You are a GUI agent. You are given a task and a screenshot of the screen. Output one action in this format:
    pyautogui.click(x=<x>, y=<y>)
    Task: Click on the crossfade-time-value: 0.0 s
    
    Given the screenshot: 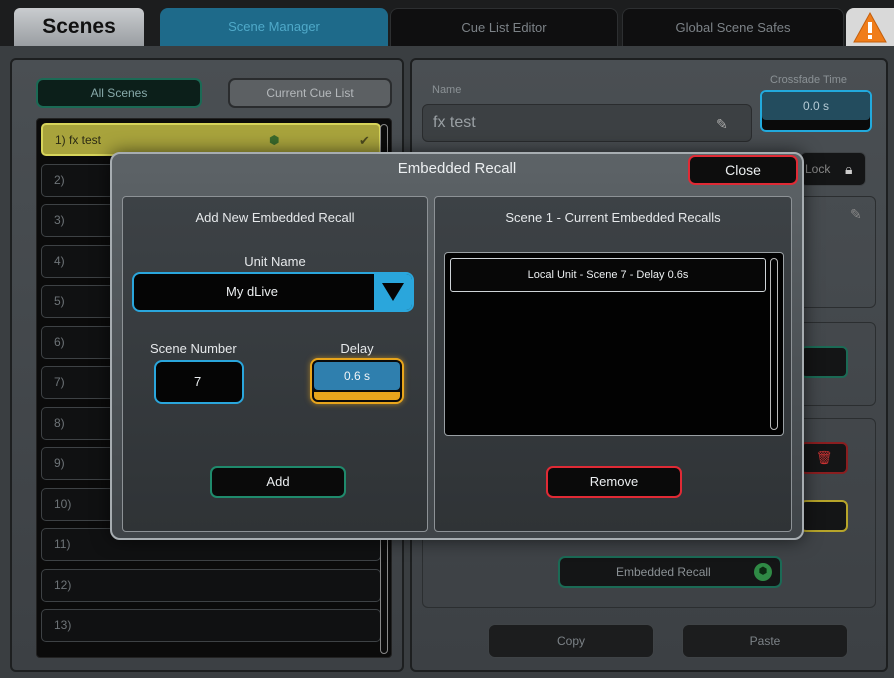 What is the action you would take?
    pyautogui.click(x=816, y=106)
    